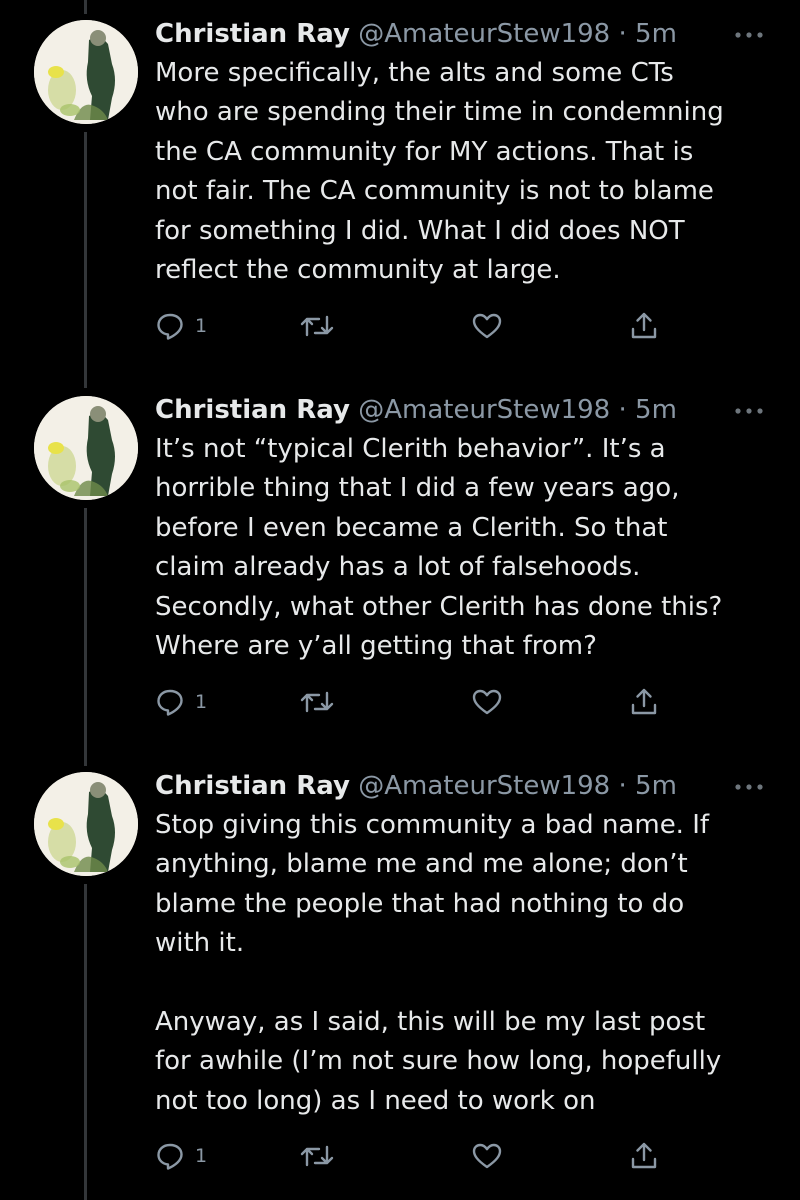 Image resolution: width=800 pixels, height=1200 pixels. Describe the element at coordinates (85, 7) in the screenshot. I see `thread-line-top` at that location.